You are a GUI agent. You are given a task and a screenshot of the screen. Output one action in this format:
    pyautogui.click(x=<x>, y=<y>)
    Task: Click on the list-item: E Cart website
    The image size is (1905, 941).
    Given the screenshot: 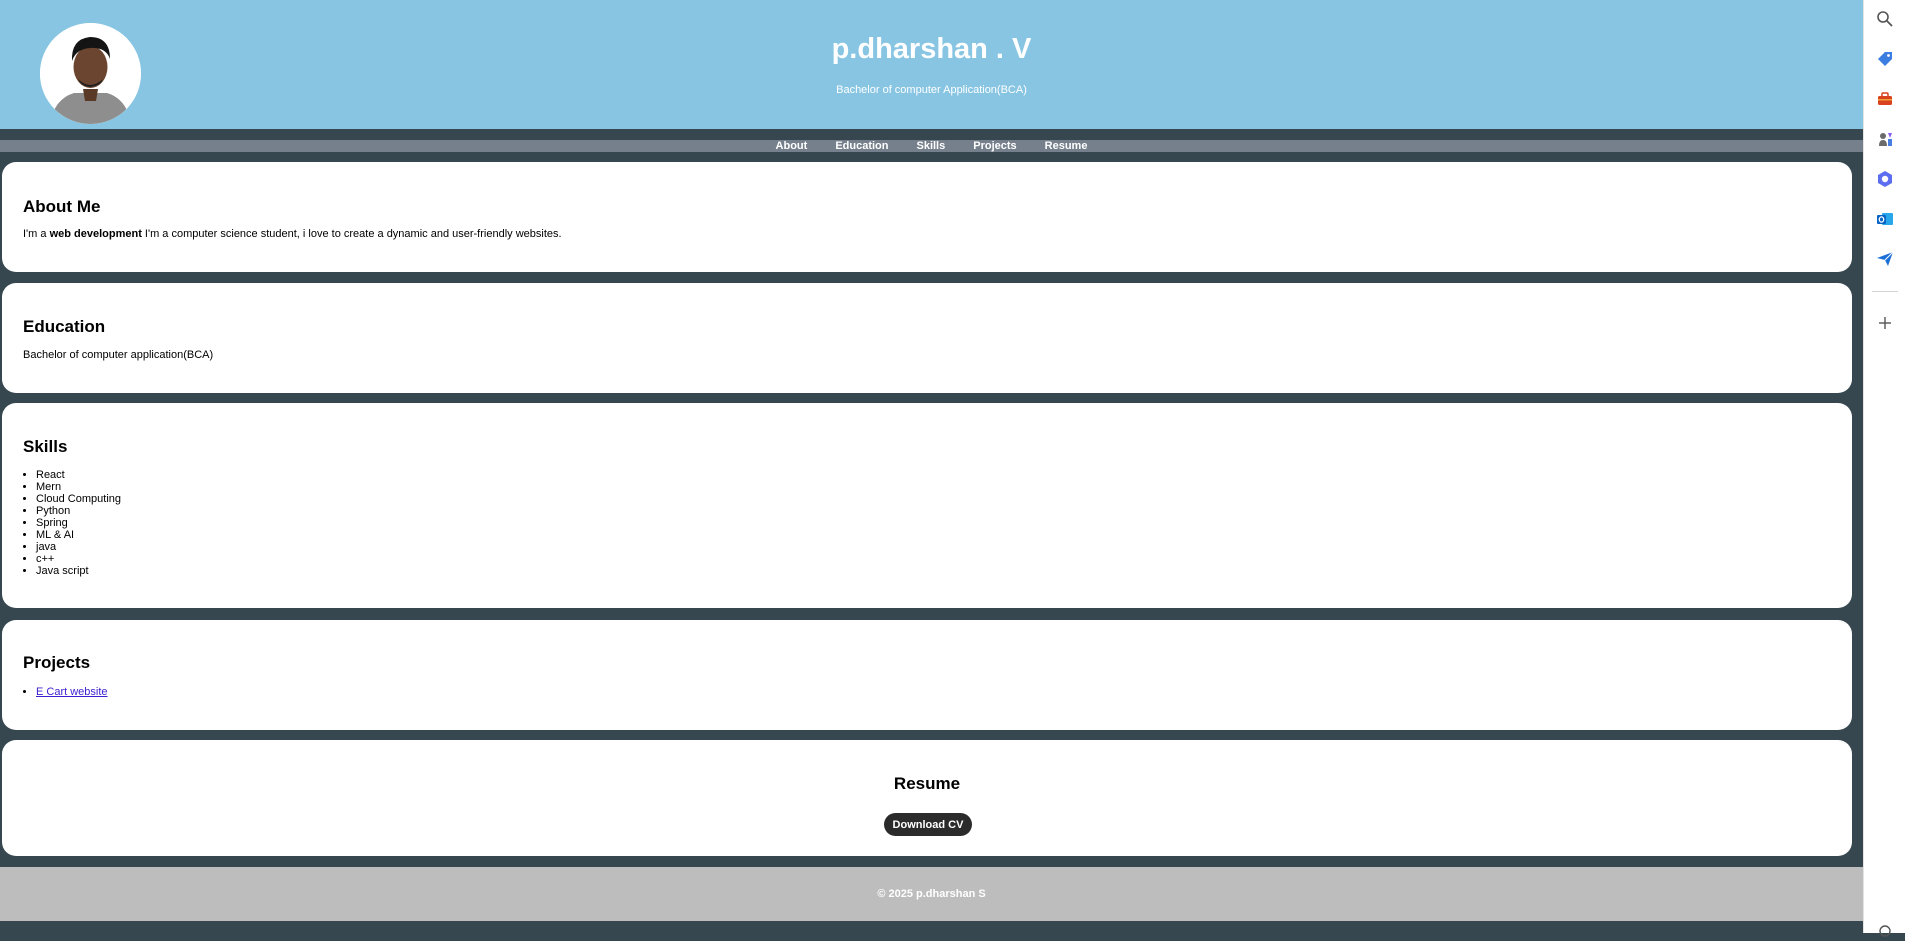 What is the action you would take?
    pyautogui.click(x=72, y=692)
    